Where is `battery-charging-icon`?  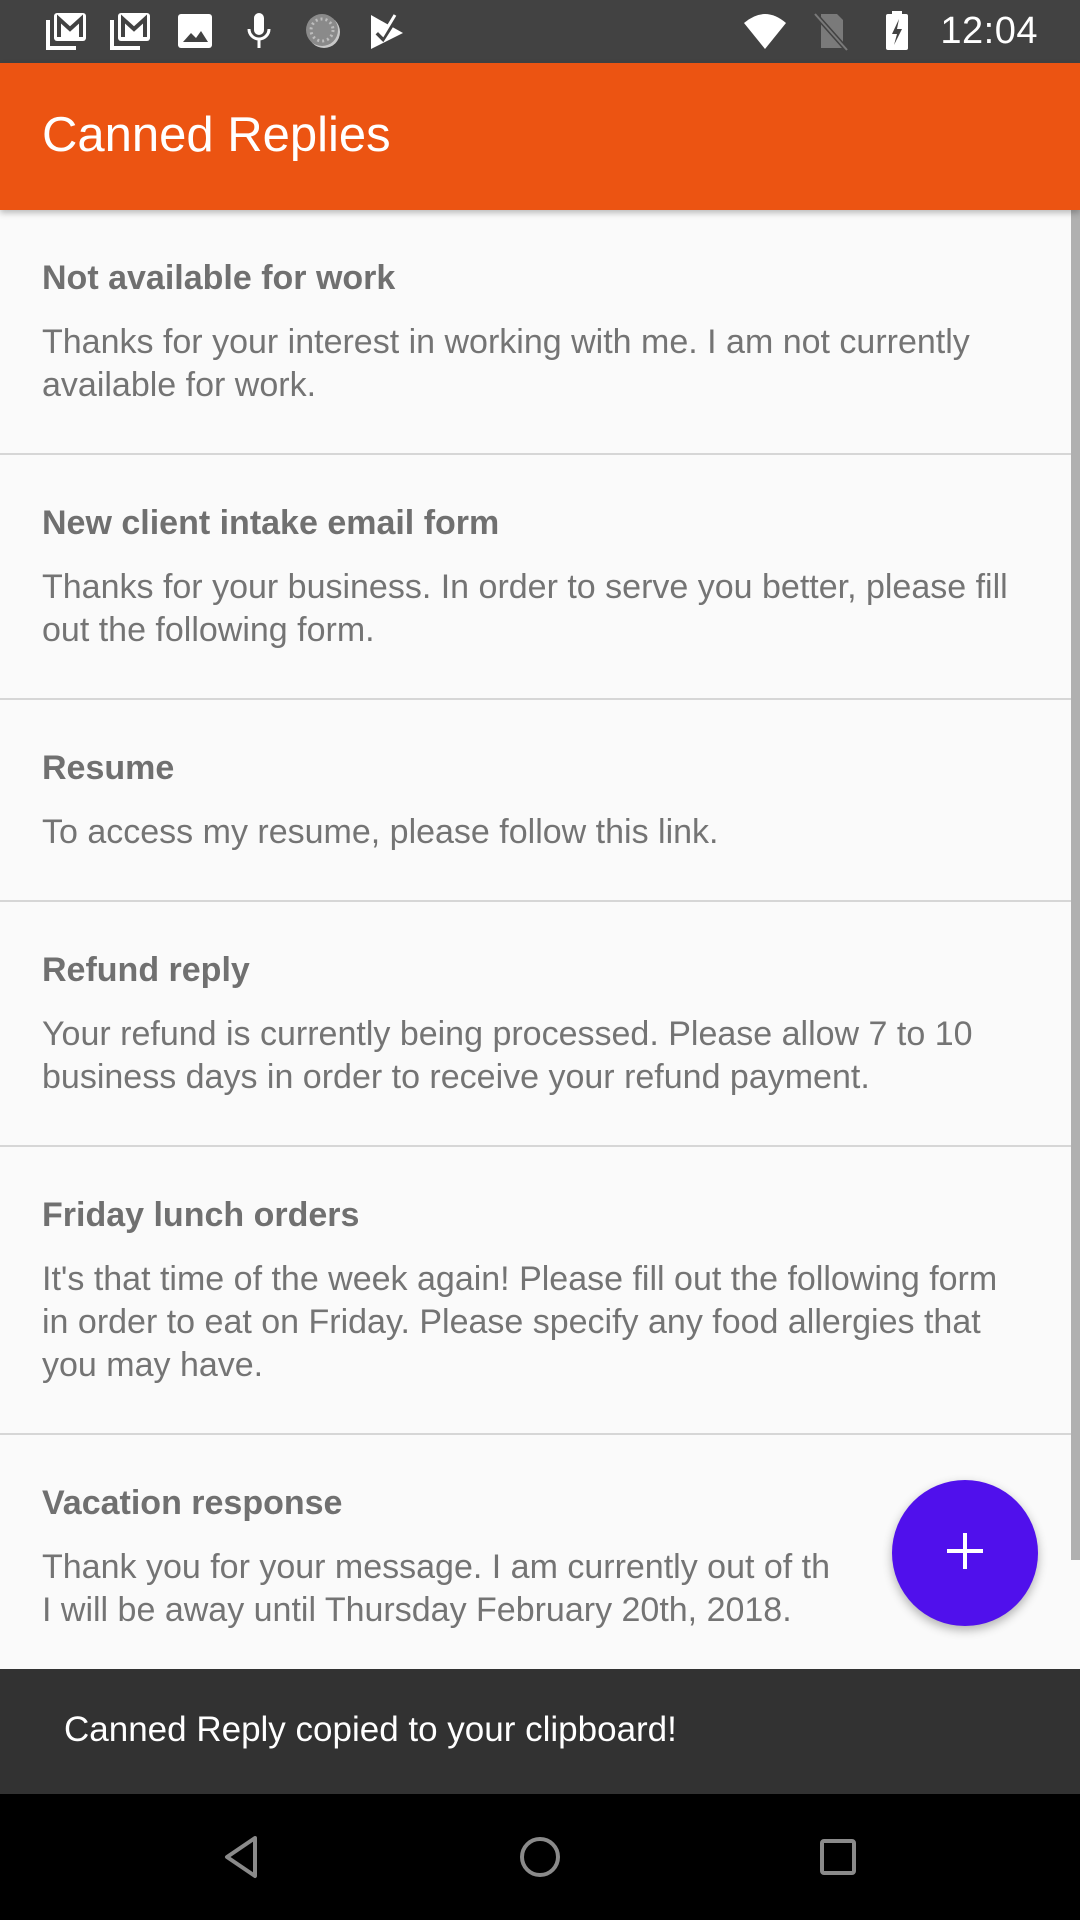
battery-charging-icon is located at coordinates (897, 31).